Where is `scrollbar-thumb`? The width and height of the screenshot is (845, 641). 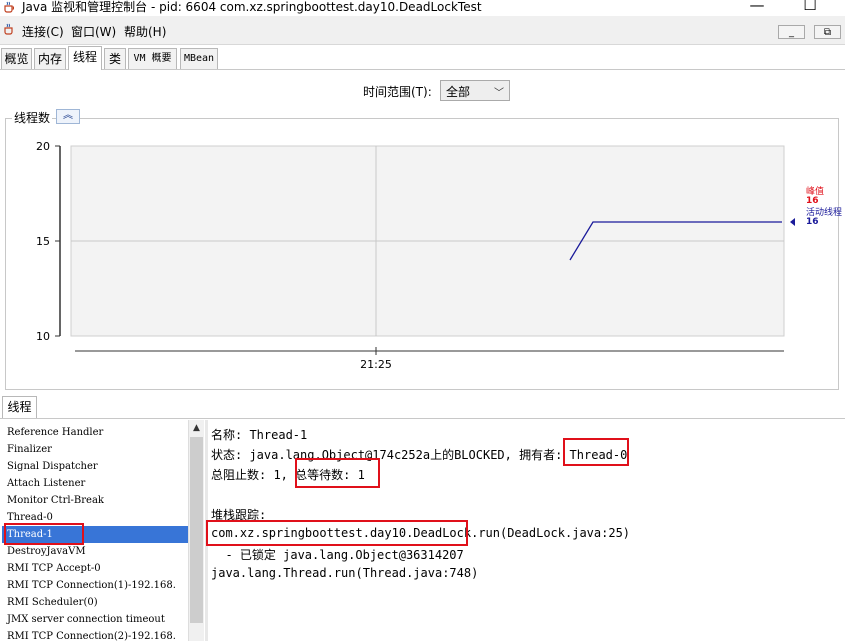 scrollbar-thumb is located at coordinates (196, 530).